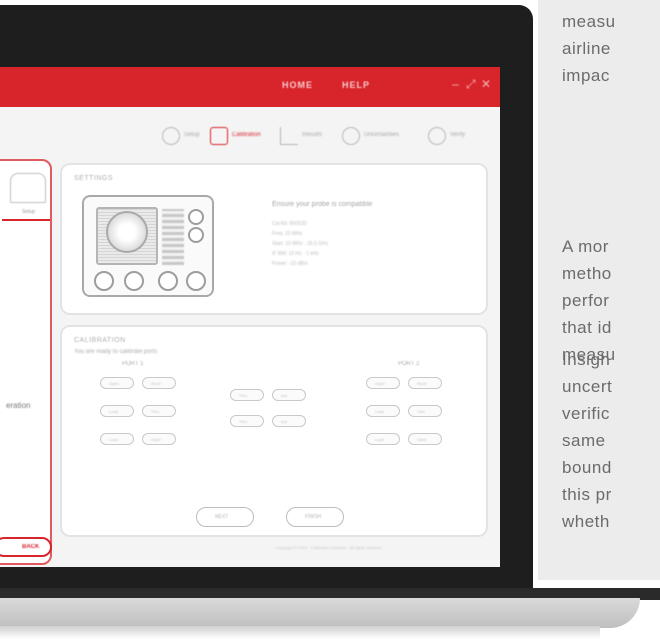 The image size is (660, 639). I want to click on paragraph-line: bound, so click(587, 467).